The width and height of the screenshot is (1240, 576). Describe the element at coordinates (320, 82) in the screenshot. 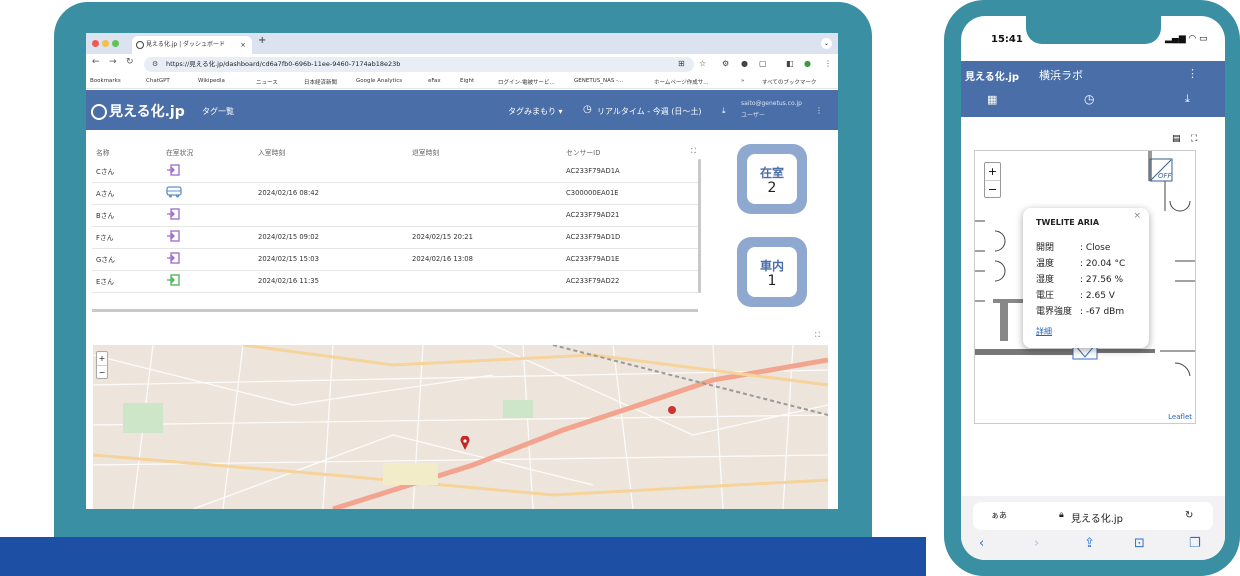

I see `bookmark-item: 日本経済新聞` at that location.